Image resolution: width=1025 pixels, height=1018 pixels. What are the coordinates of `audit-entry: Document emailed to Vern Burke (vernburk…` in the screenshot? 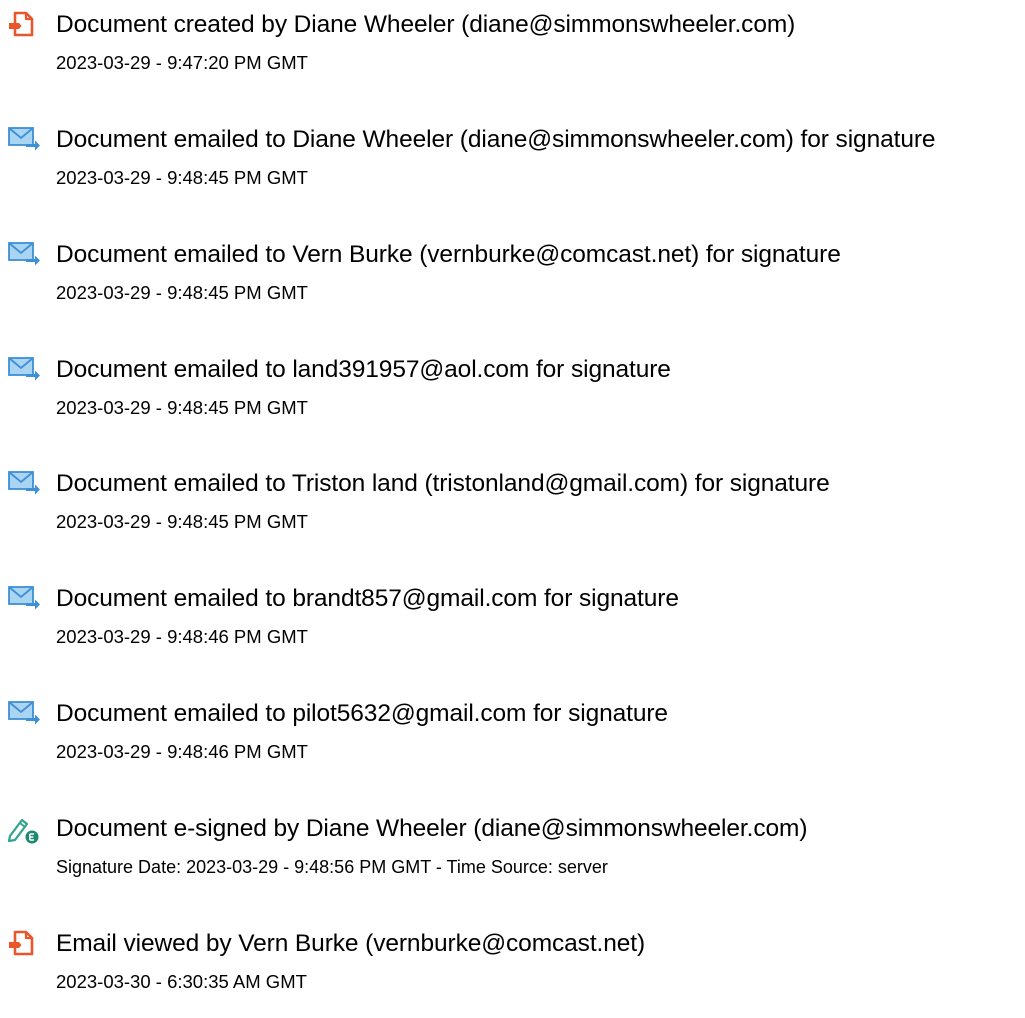 It's located at (512, 284).